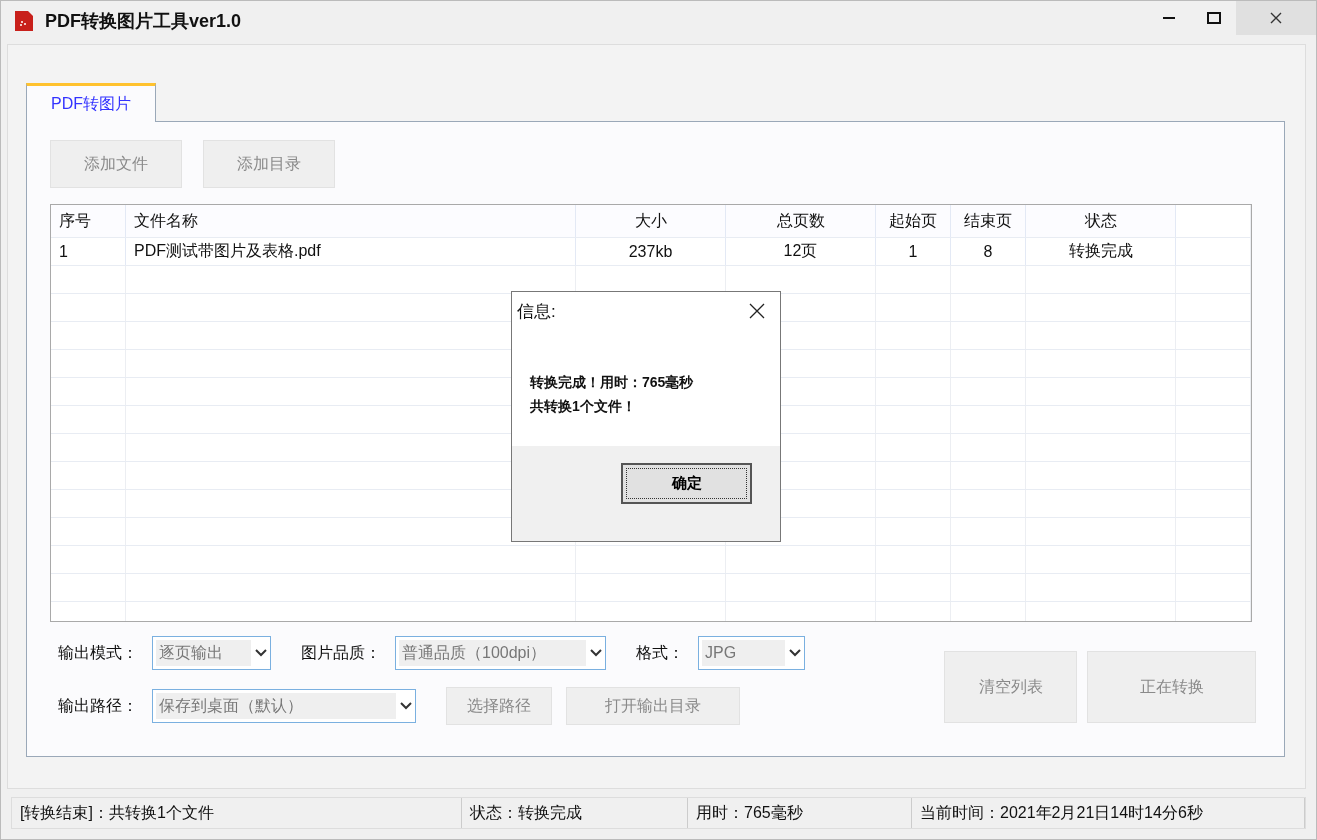  What do you see at coordinates (536, 311) in the screenshot?
I see `dialog-title: 信息:` at bounding box center [536, 311].